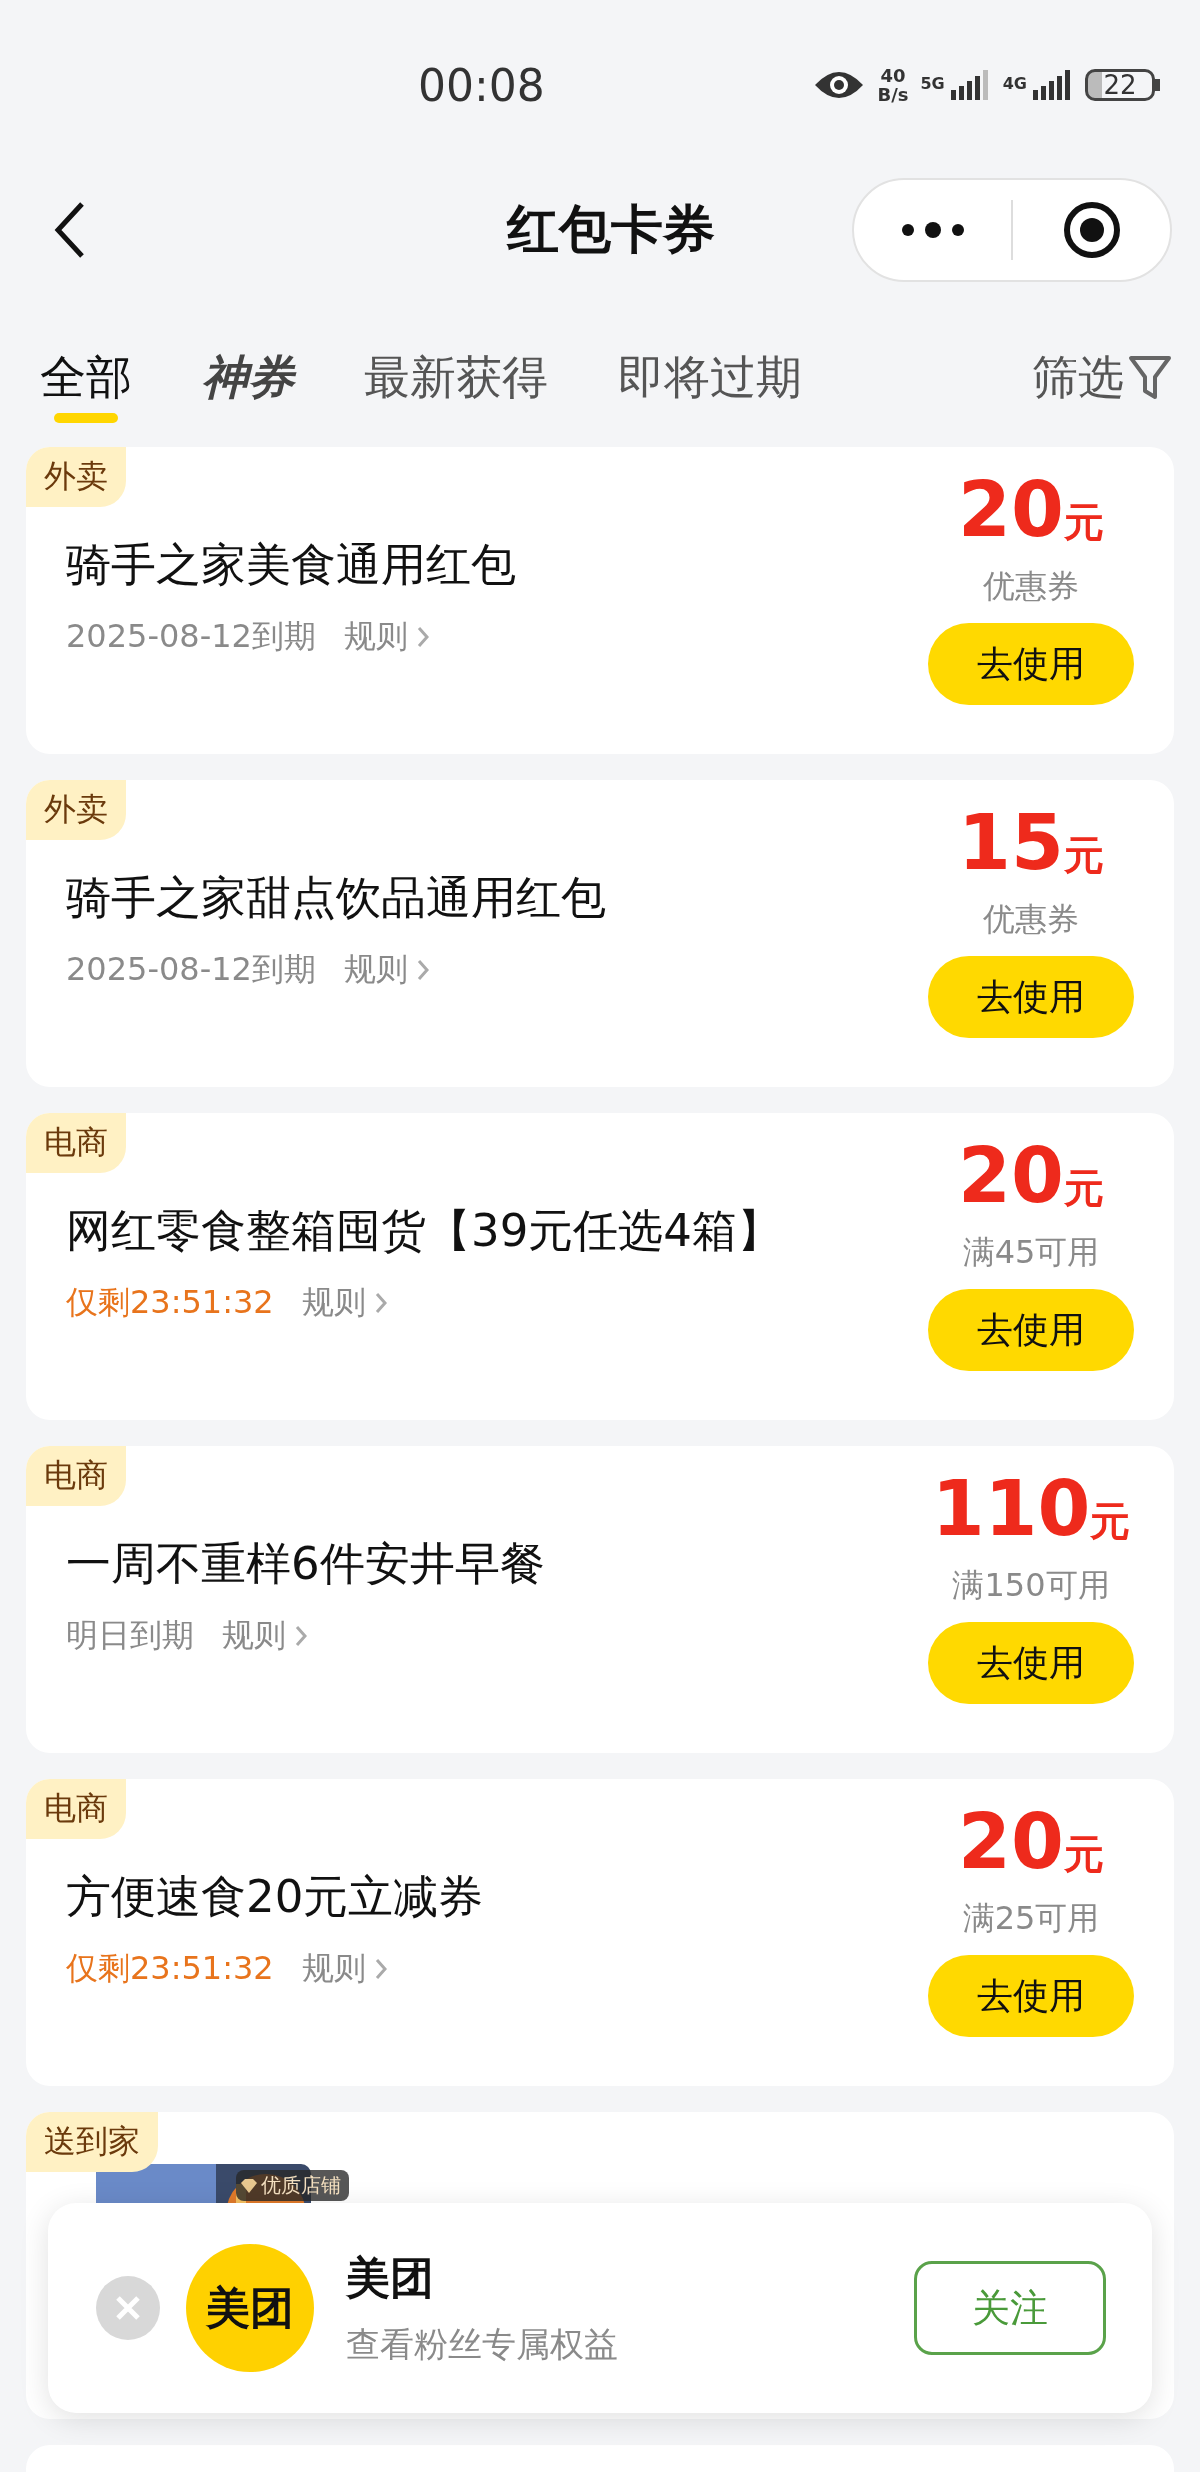 The width and height of the screenshot is (1200, 2472). Describe the element at coordinates (893, 75) in the screenshot. I see `network-speed: 40` at that location.